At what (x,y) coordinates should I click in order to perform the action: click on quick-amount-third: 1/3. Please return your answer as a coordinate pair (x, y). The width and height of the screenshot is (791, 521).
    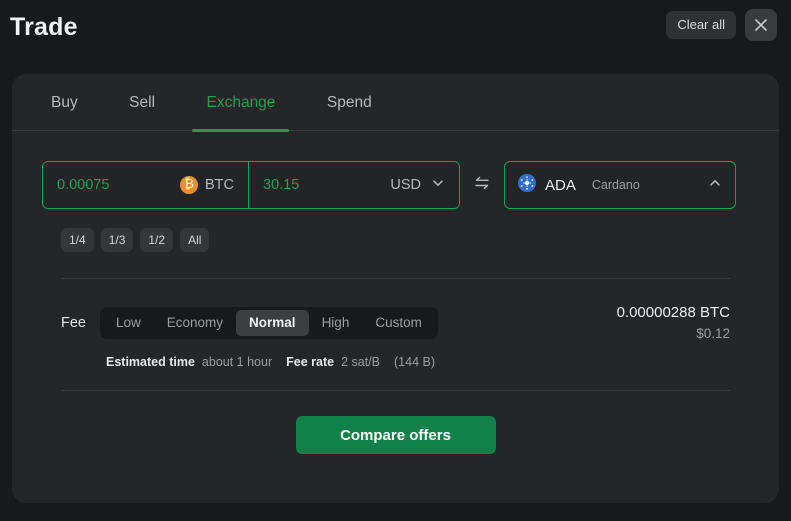
    Looking at the image, I should click on (117, 240).